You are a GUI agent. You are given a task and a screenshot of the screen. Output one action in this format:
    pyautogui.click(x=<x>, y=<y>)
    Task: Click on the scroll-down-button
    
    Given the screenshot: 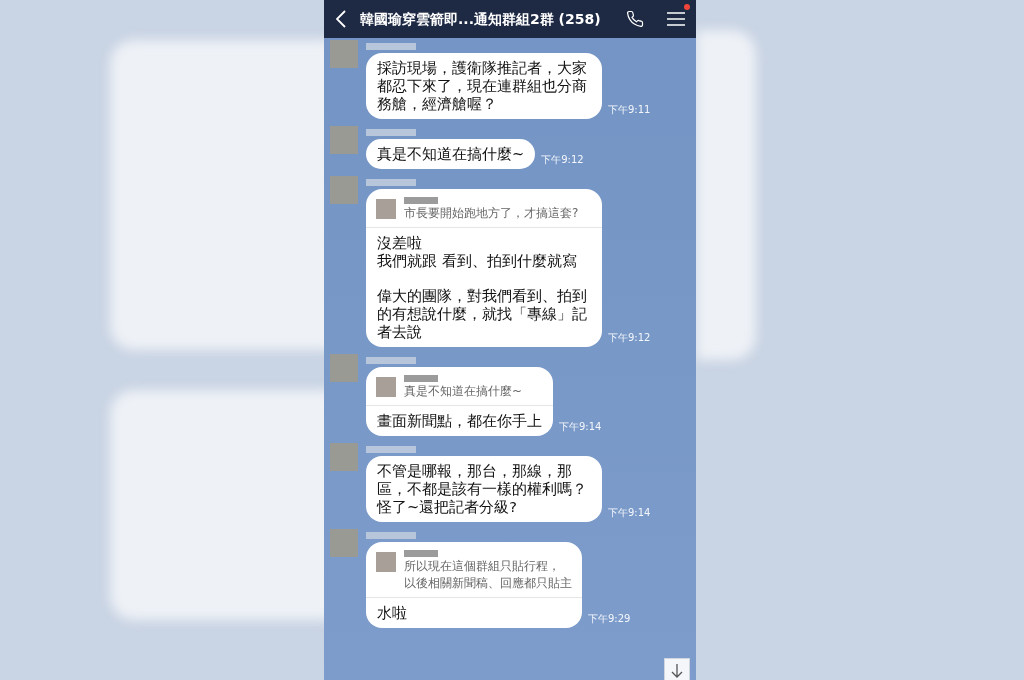 What is the action you would take?
    pyautogui.click(x=677, y=669)
    